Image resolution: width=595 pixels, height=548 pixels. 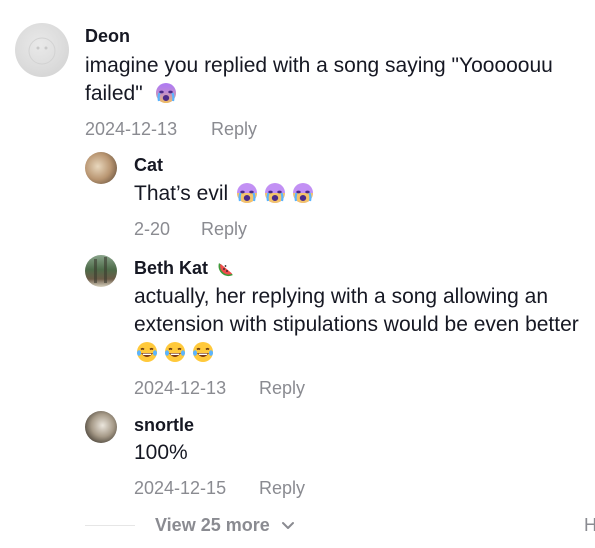 I want to click on chevron-down-icon, so click(x=287, y=525).